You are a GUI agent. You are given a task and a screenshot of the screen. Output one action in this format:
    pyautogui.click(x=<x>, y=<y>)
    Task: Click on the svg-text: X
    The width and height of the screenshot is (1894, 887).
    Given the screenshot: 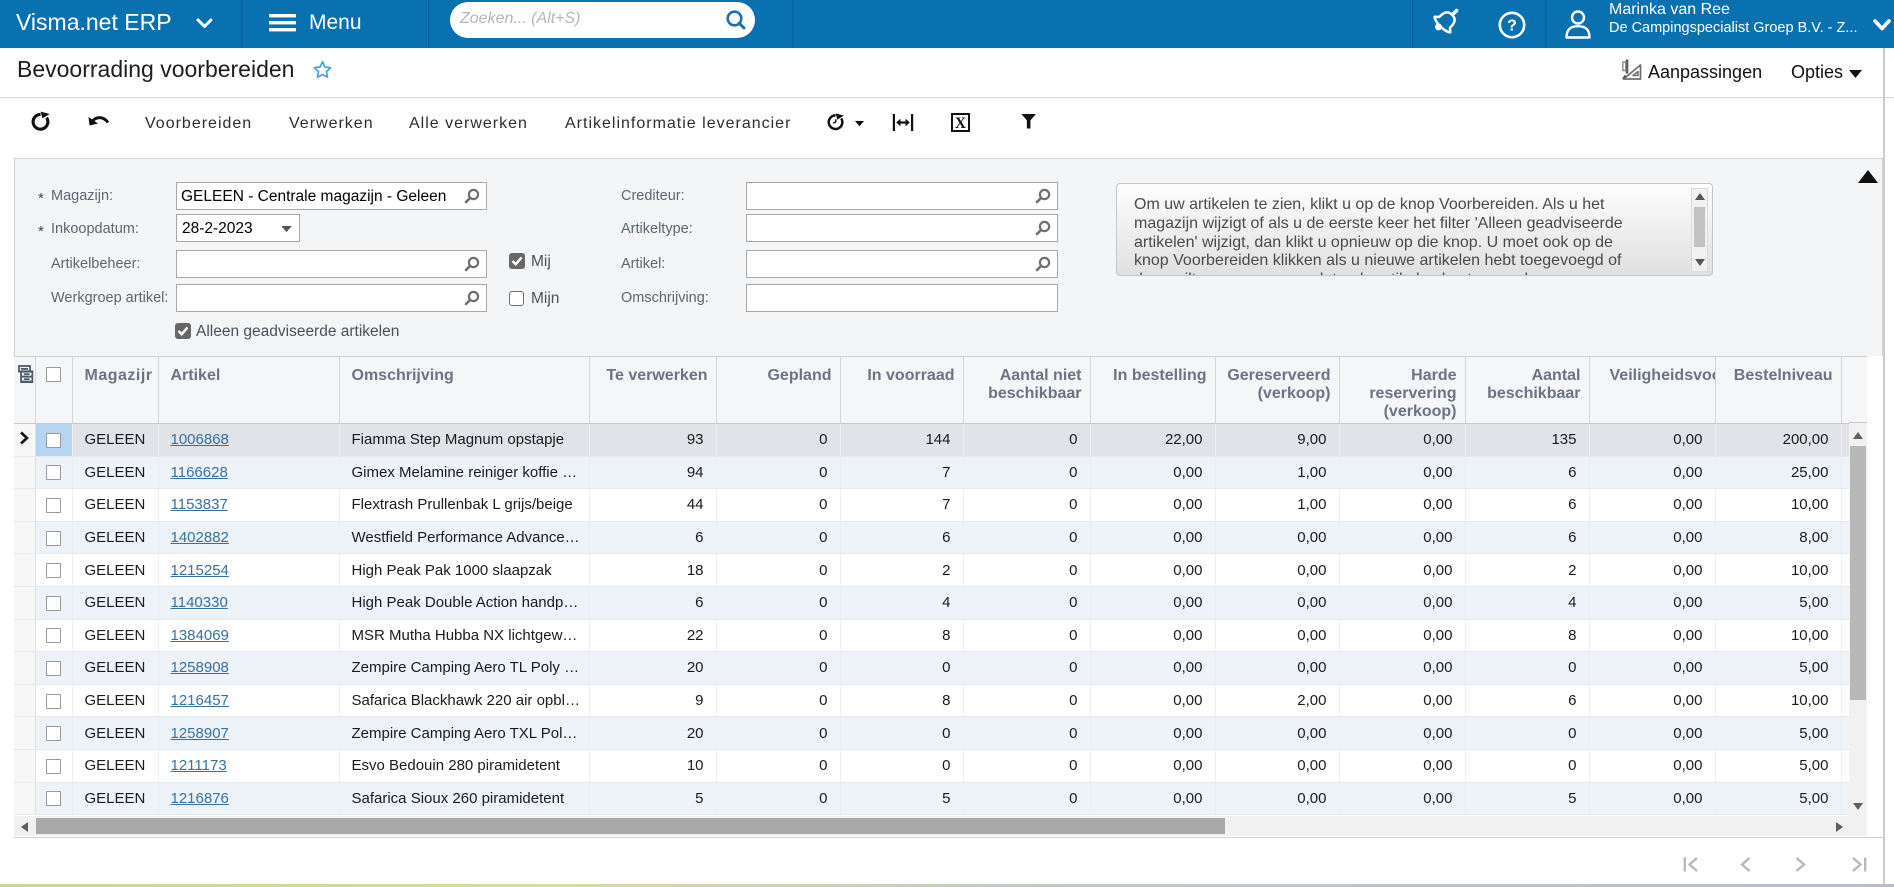 What is the action you would take?
    pyautogui.click(x=961, y=123)
    